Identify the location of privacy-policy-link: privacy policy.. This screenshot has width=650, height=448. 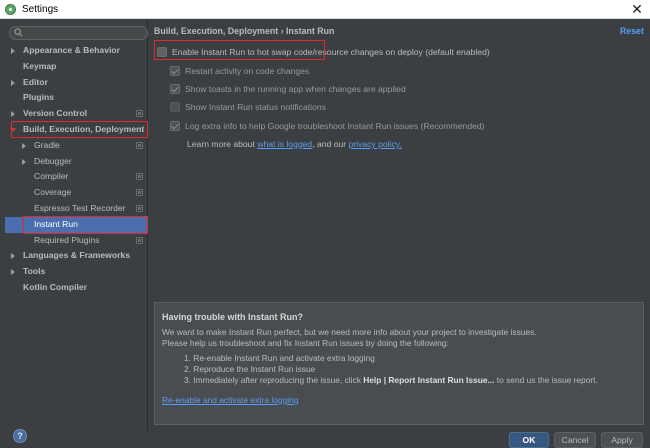
(375, 144).